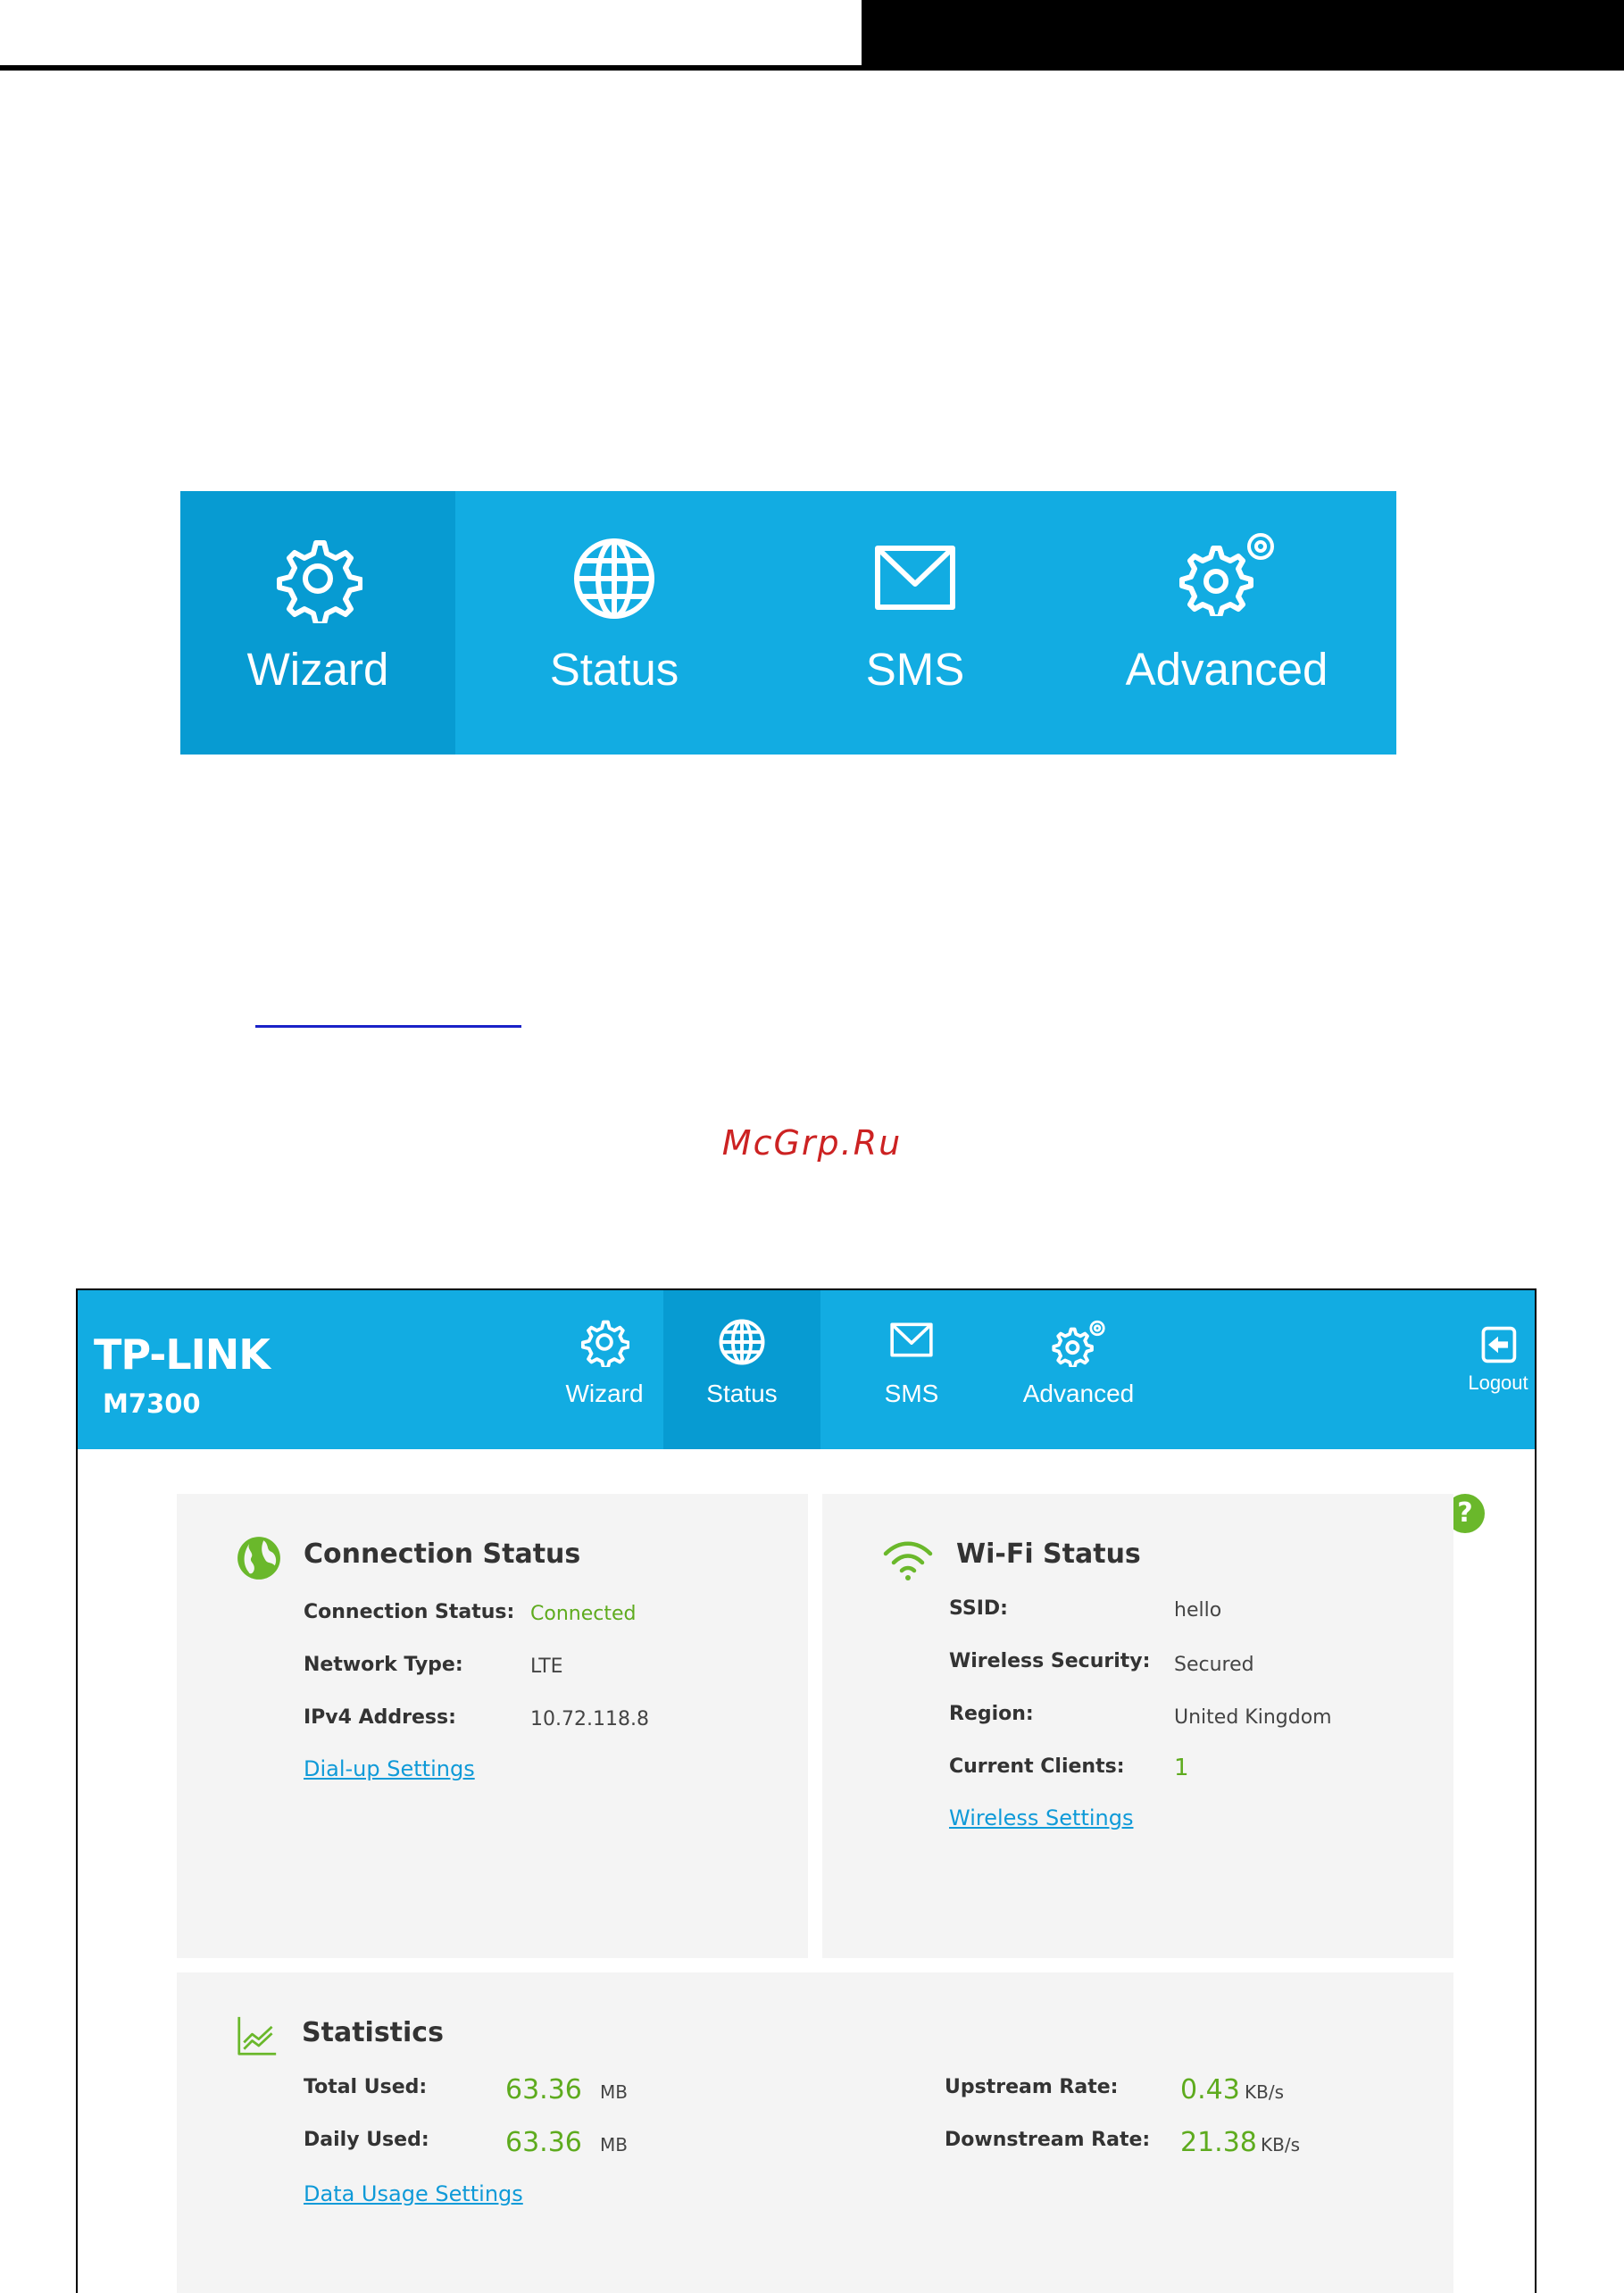  What do you see at coordinates (1078, 1369) in the screenshot?
I see `tab-advanced: Advanced` at bounding box center [1078, 1369].